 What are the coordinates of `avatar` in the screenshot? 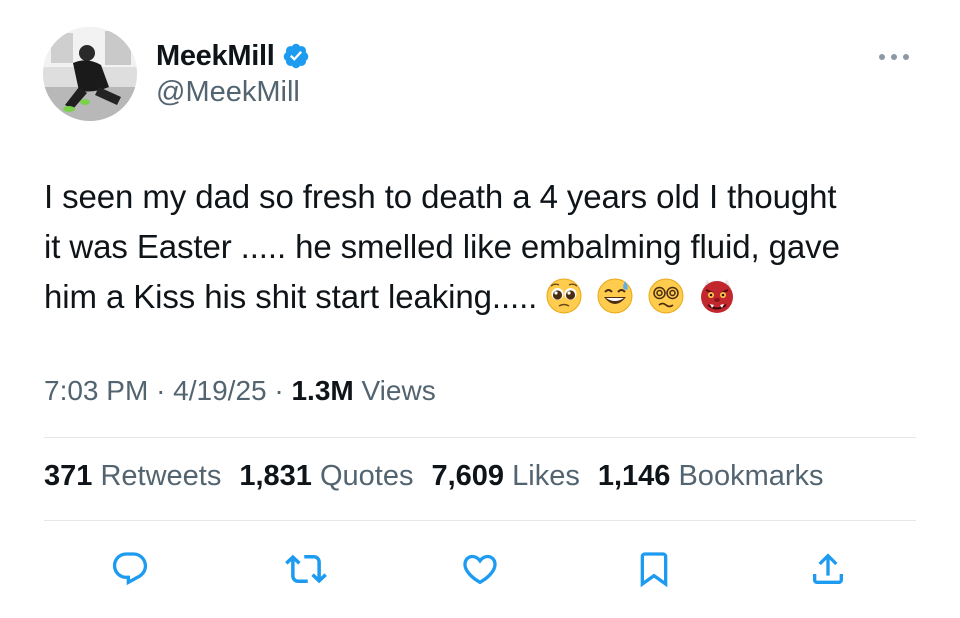 It's located at (90, 74).